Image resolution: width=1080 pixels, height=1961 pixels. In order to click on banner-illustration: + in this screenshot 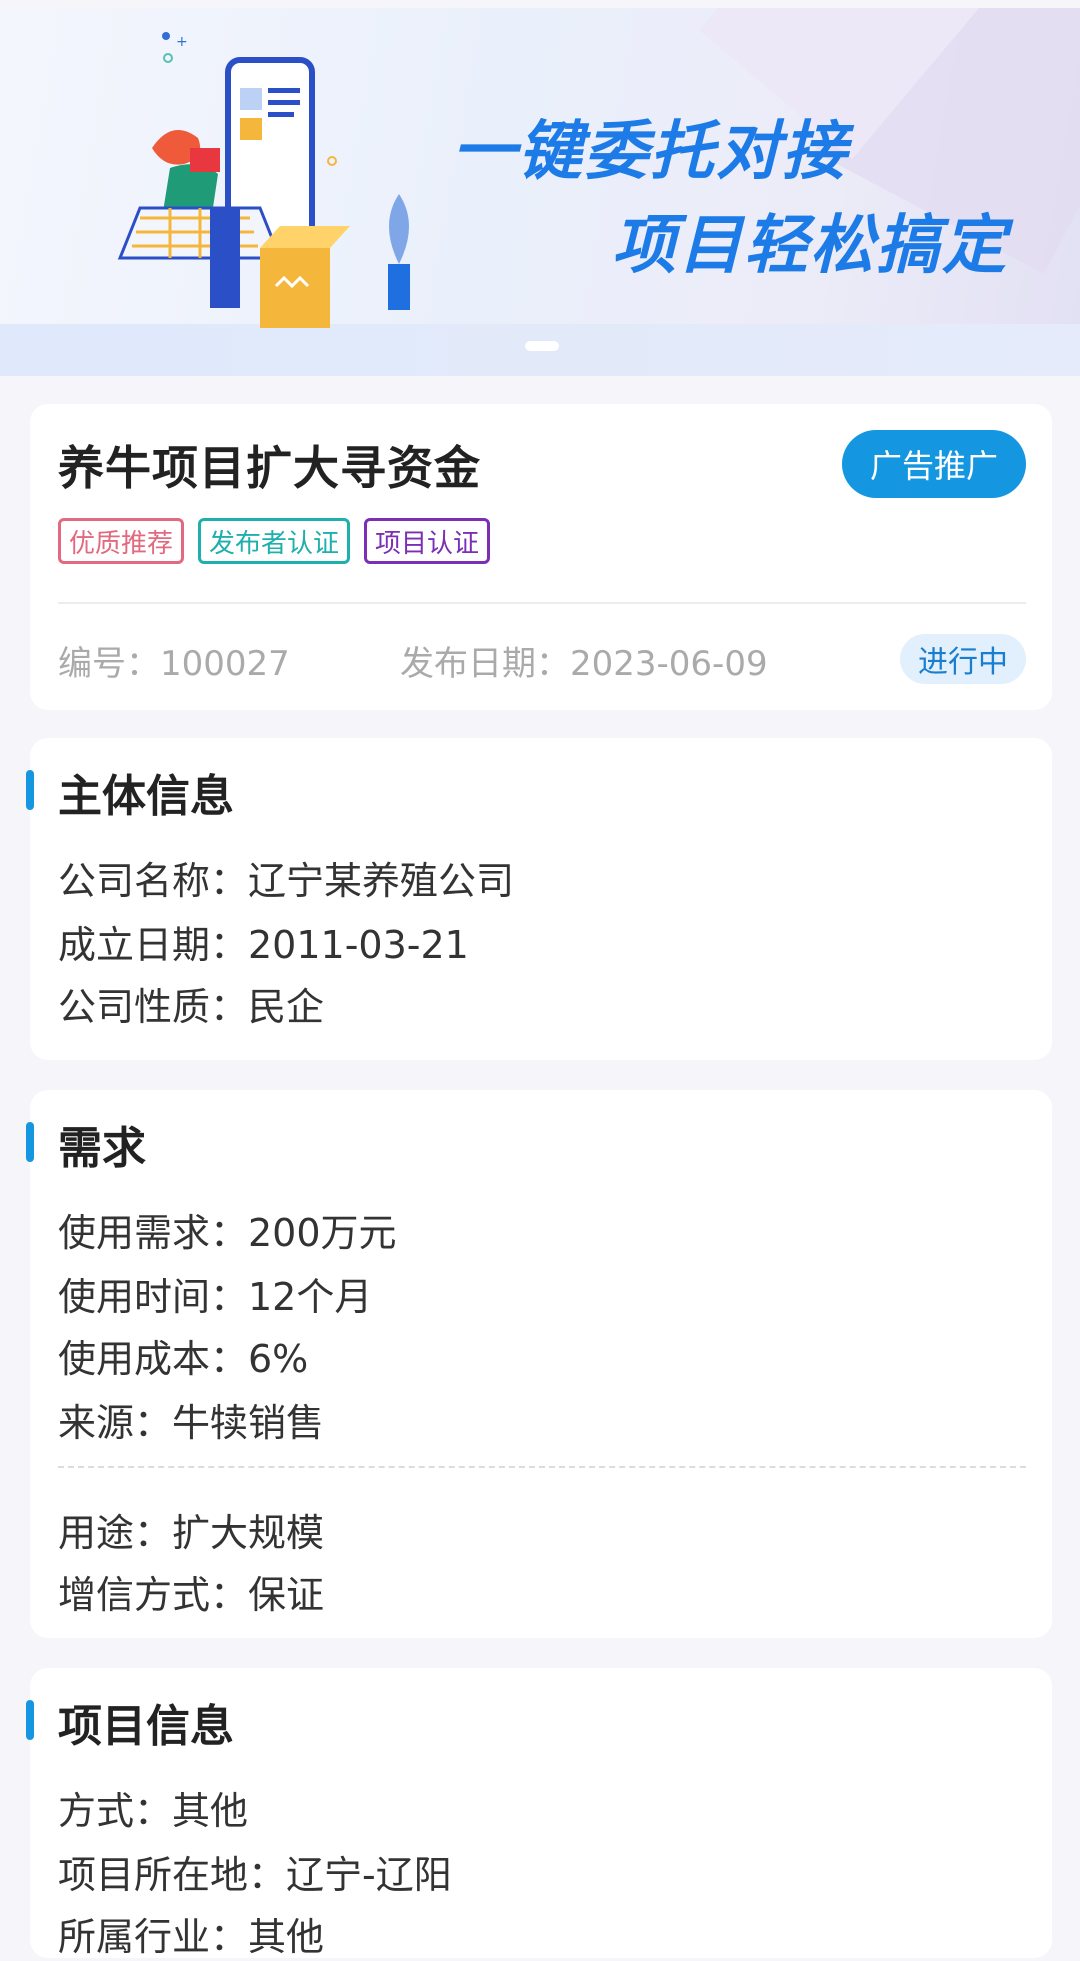, I will do `click(263, 180)`.